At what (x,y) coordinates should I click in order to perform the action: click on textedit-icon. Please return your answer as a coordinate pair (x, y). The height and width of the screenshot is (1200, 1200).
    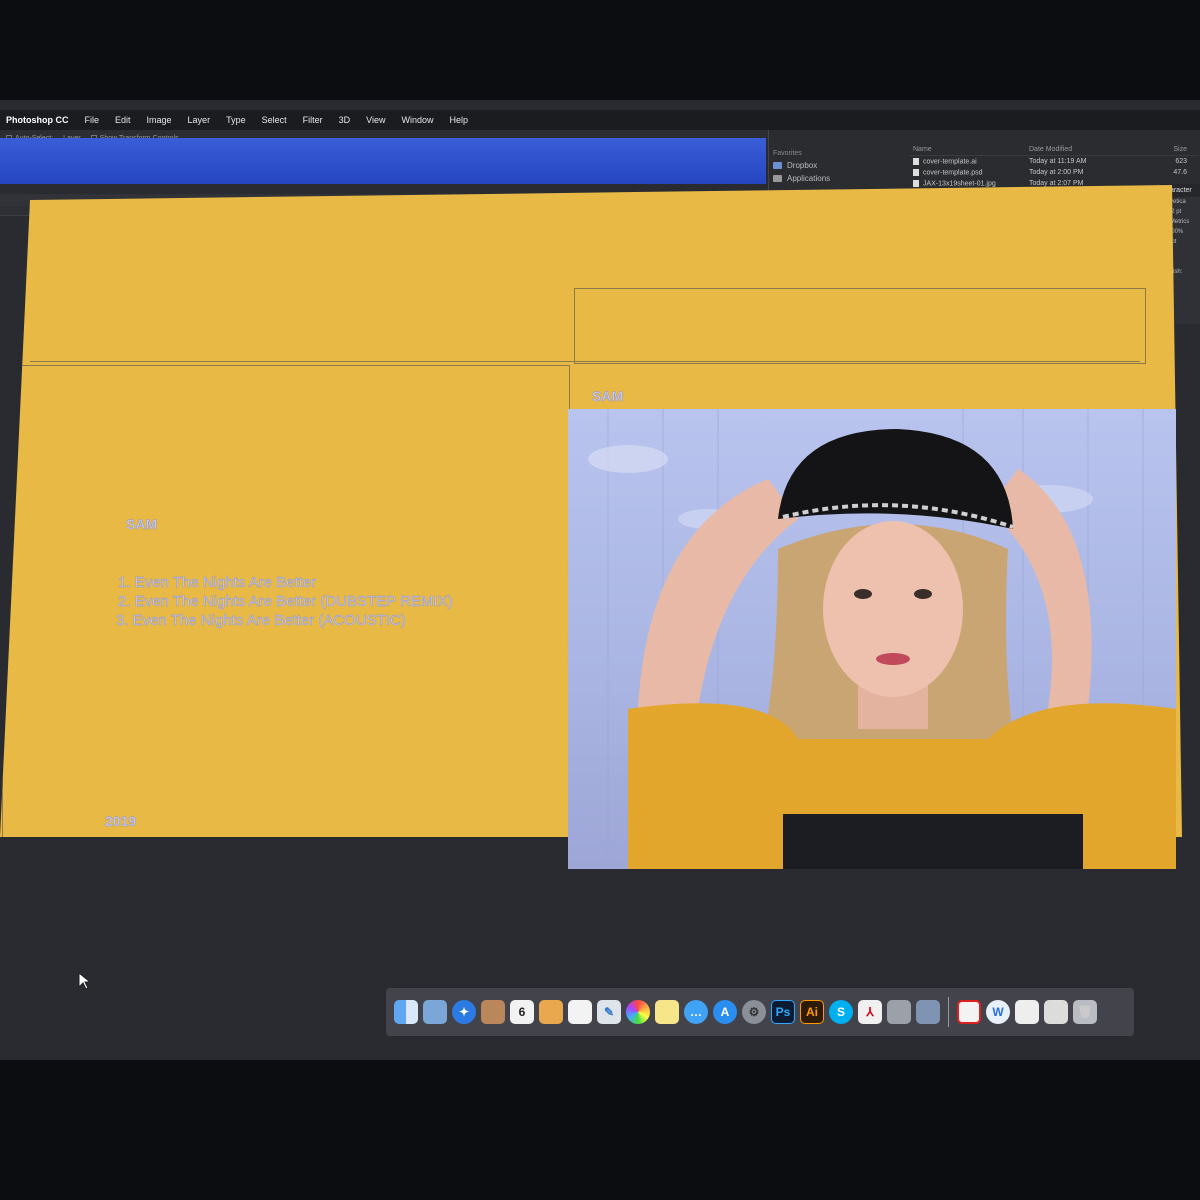
    Looking at the image, I should click on (580, 1012).